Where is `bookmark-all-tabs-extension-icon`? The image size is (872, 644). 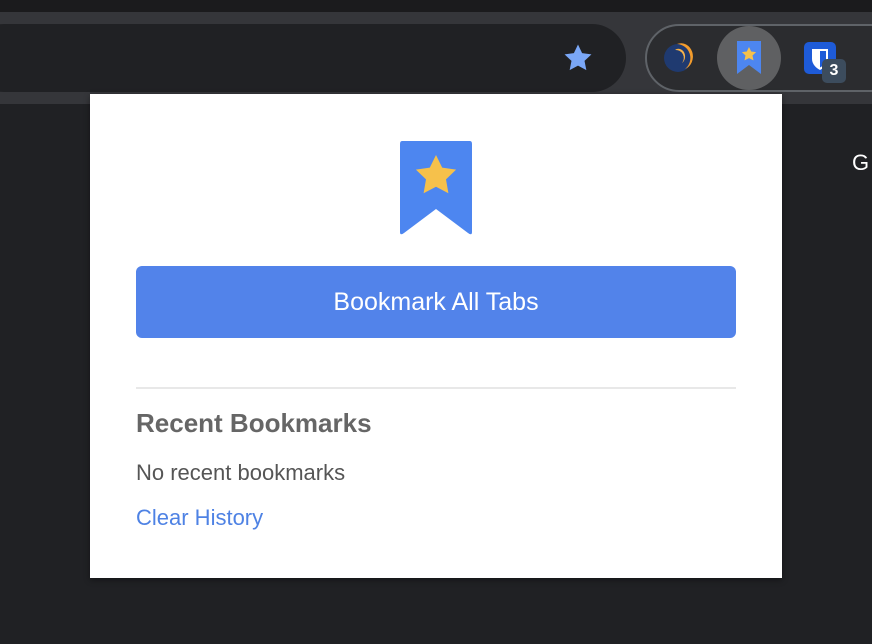 bookmark-all-tabs-extension-icon is located at coordinates (749, 57).